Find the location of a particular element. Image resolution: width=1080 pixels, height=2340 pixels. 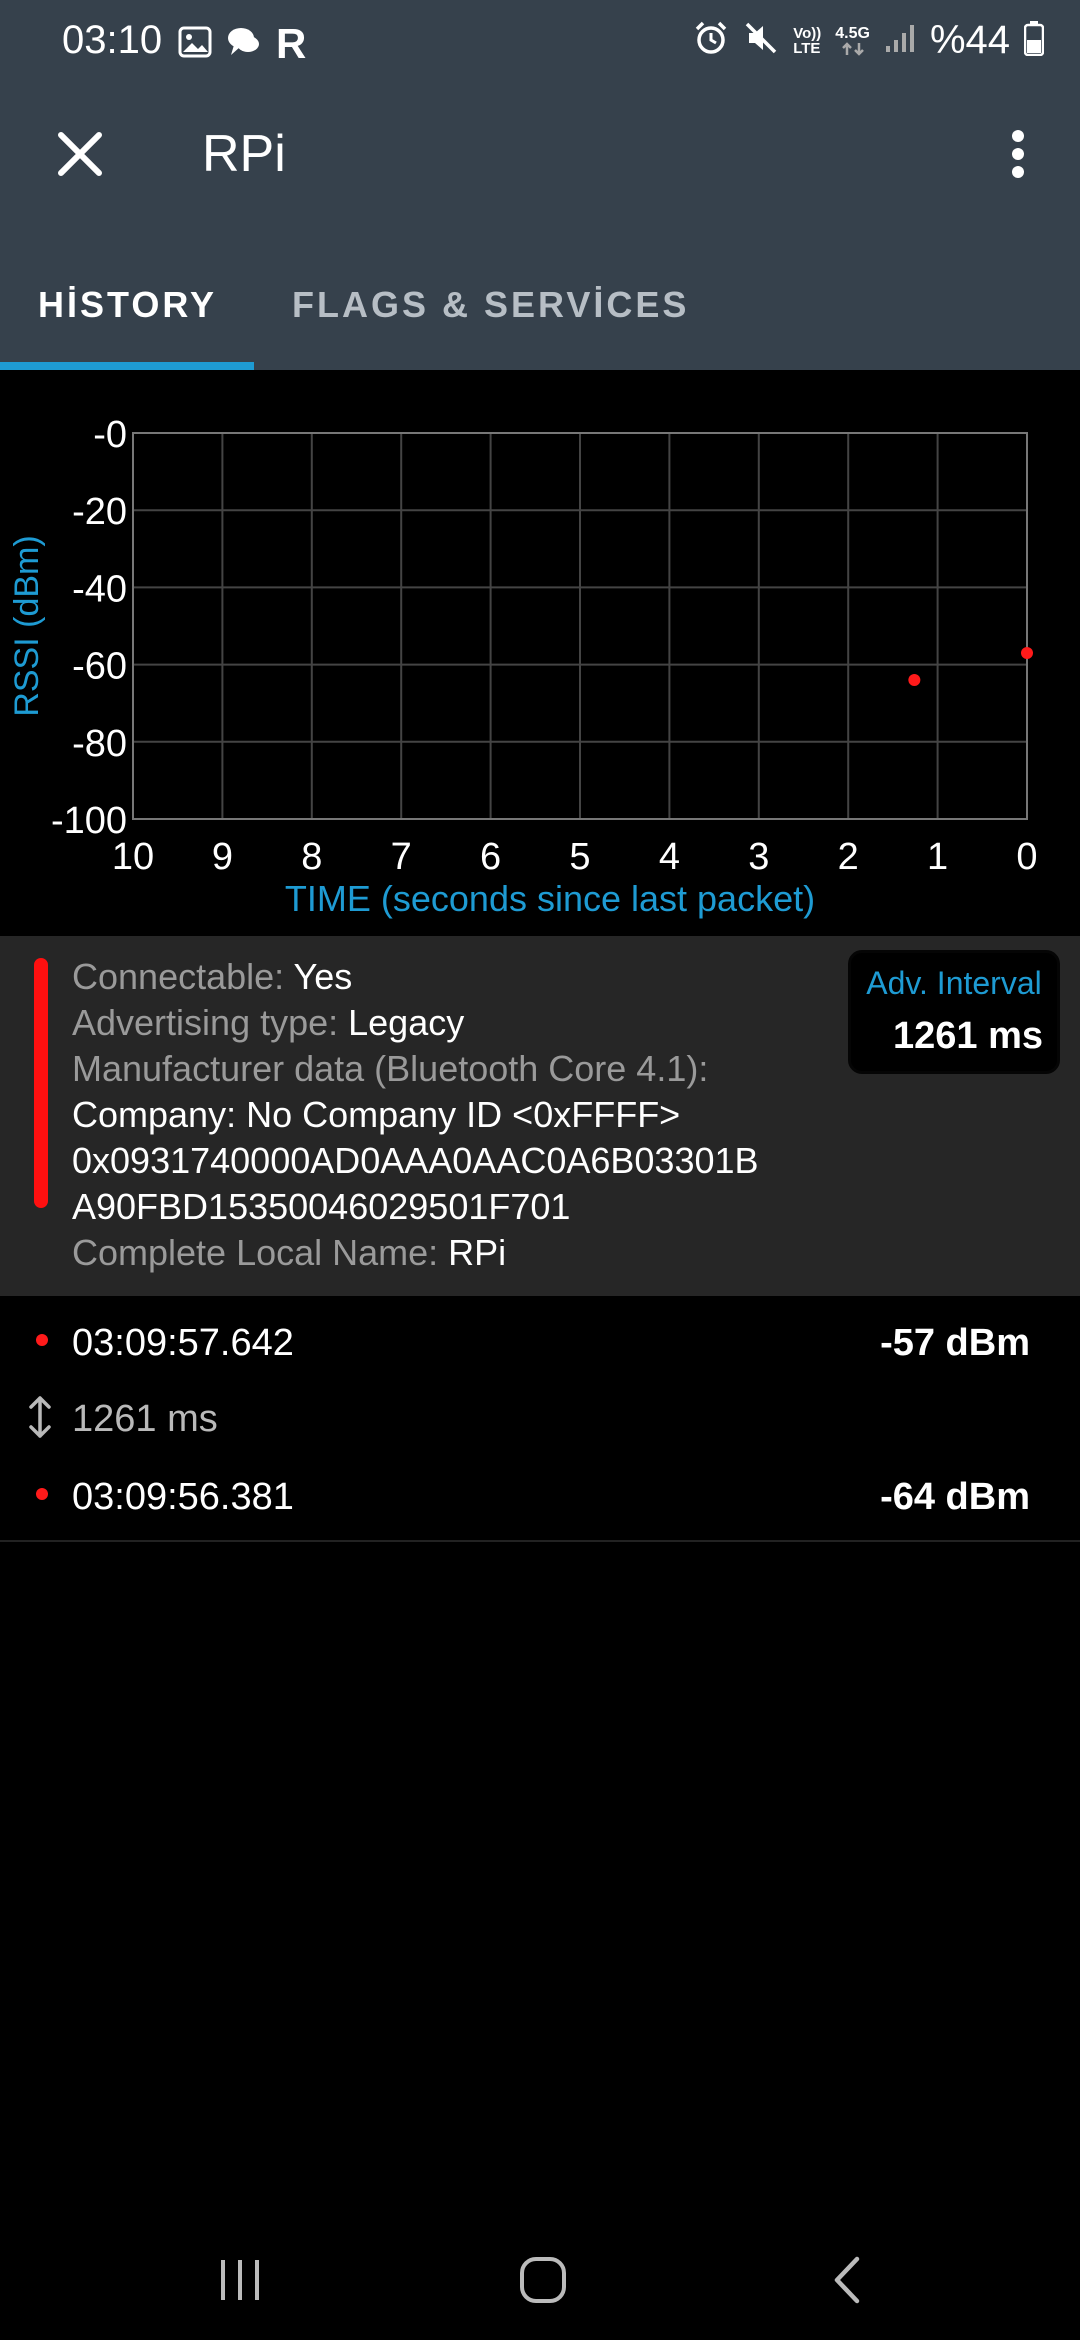

signal-strength-bar is located at coordinates (41, 1083).